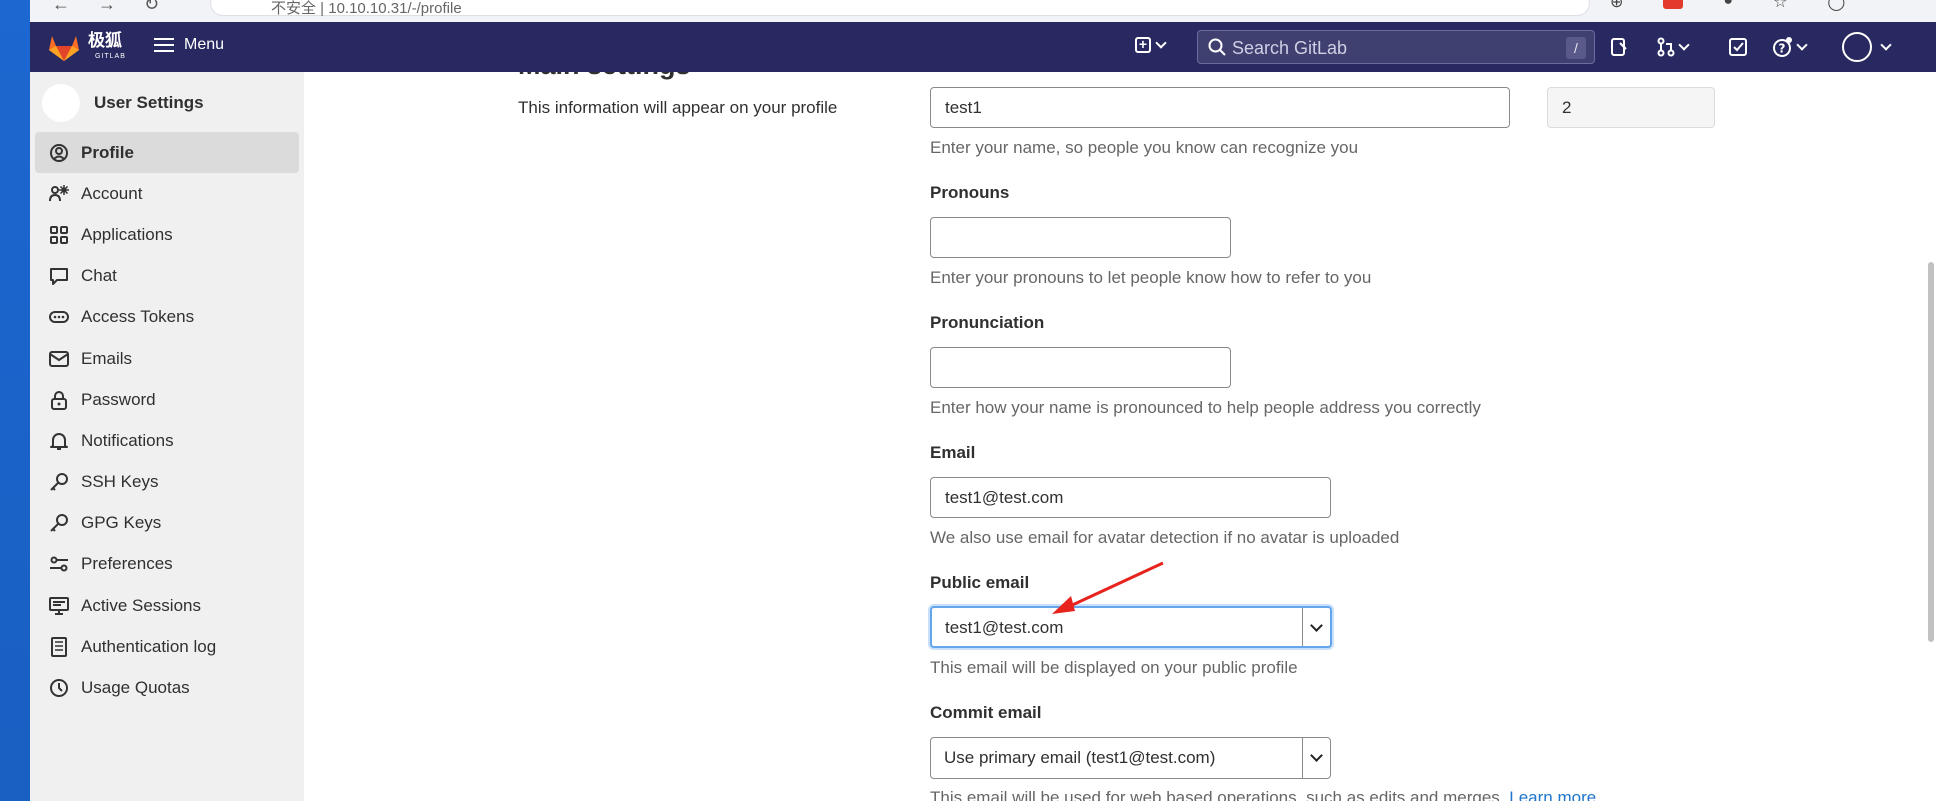  Describe the element at coordinates (127, 440) in the screenshot. I see `sidebar-item-label: Notifications` at that location.